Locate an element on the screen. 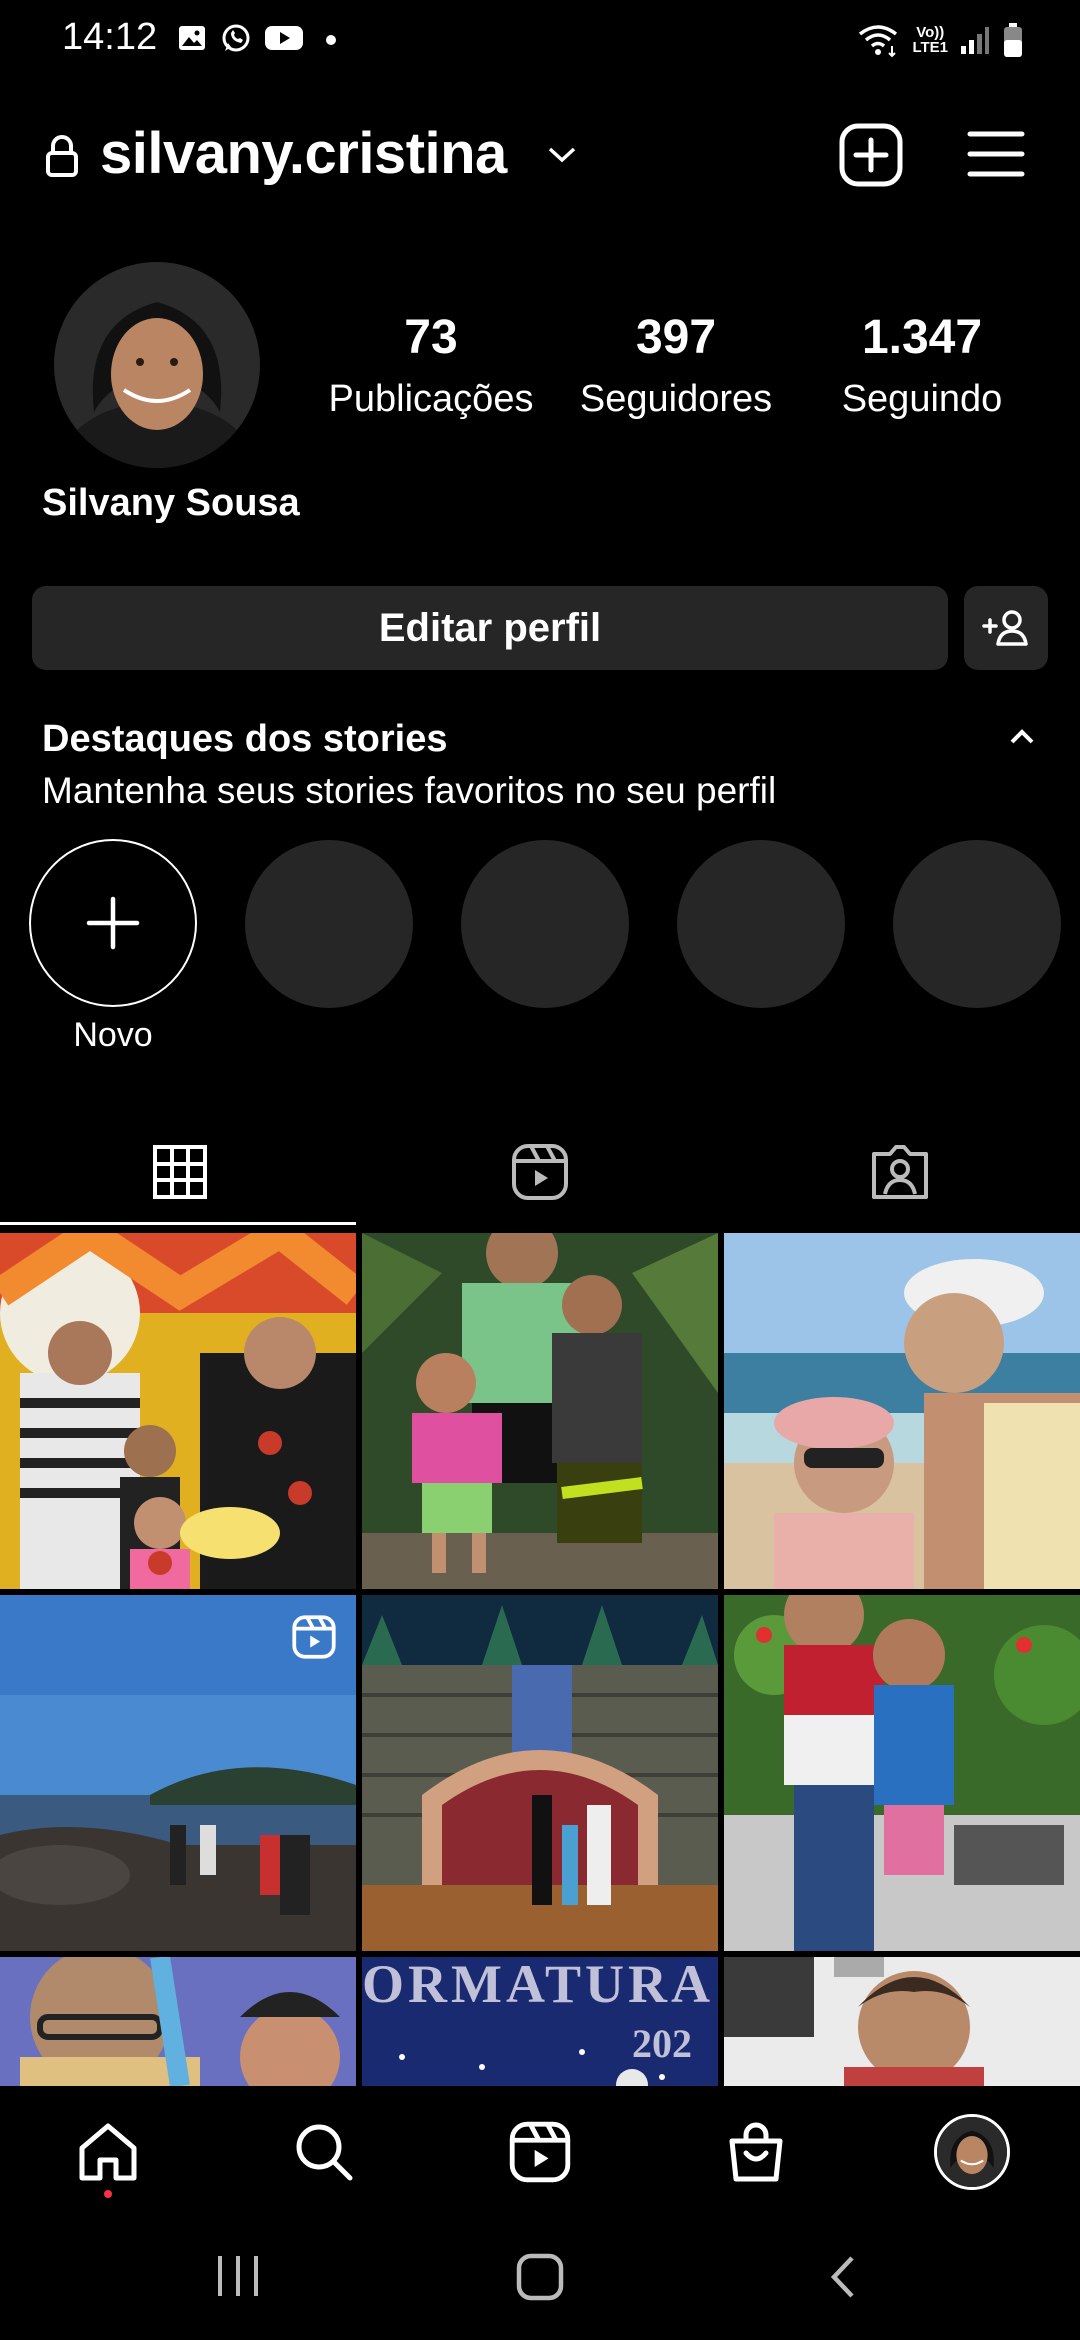 This screenshot has height=2340, width=1080. gallery-icon is located at coordinates (192, 38).